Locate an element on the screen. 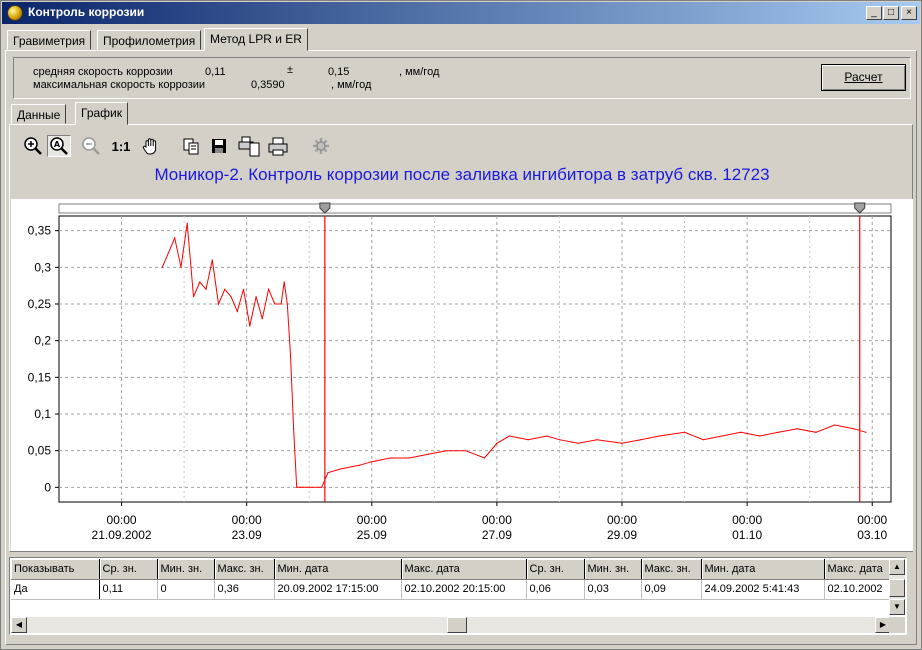 The height and width of the screenshot is (650, 922). save-icon is located at coordinates (219, 146).